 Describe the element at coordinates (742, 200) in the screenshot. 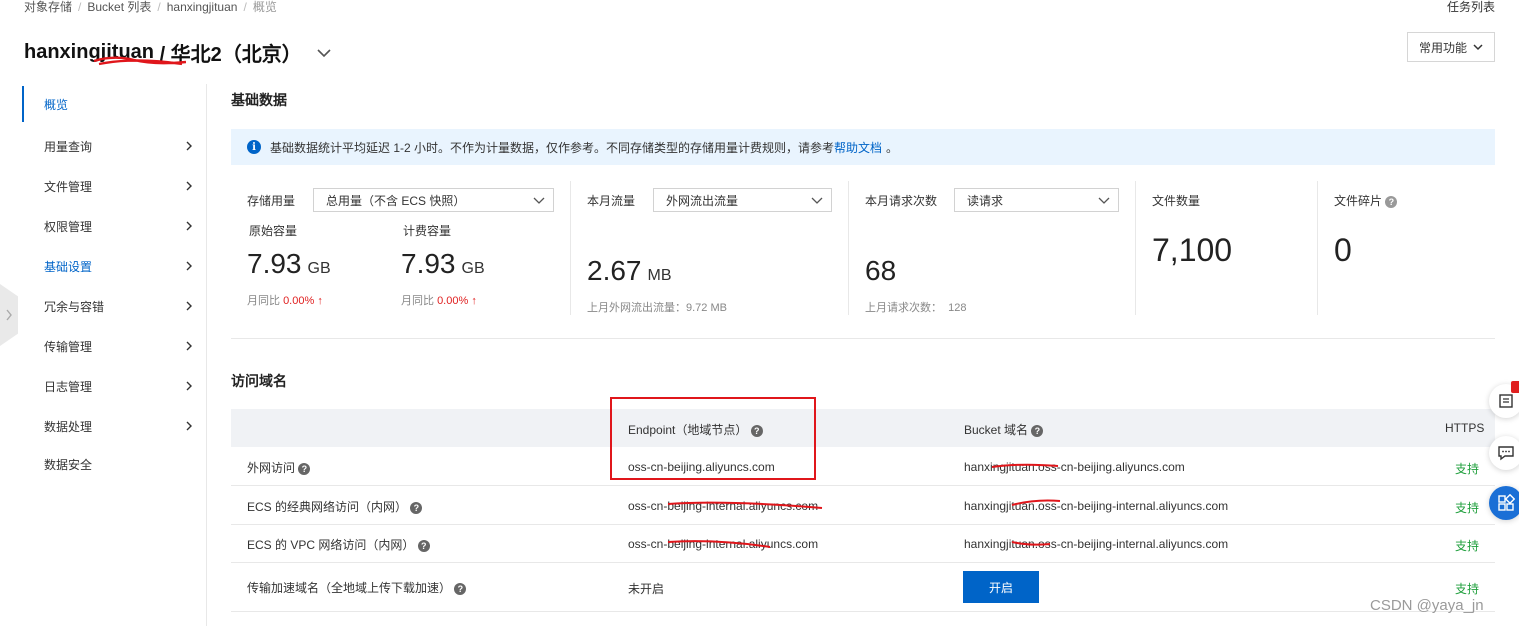

I see `traffic-type-select: 外网流出流量` at that location.